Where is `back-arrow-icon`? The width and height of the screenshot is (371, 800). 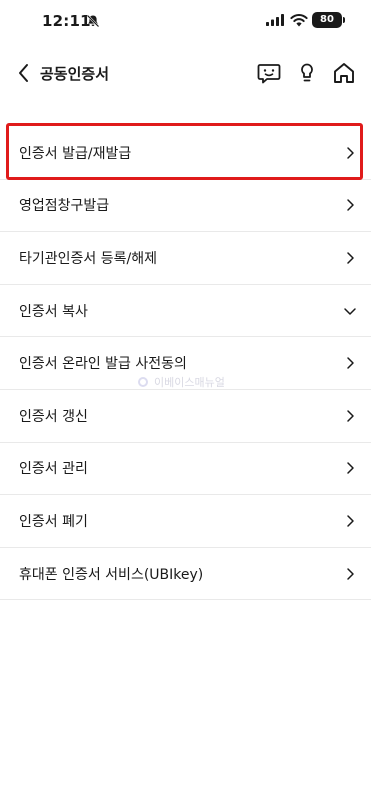
back-arrow-icon is located at coordinates (24, 73).